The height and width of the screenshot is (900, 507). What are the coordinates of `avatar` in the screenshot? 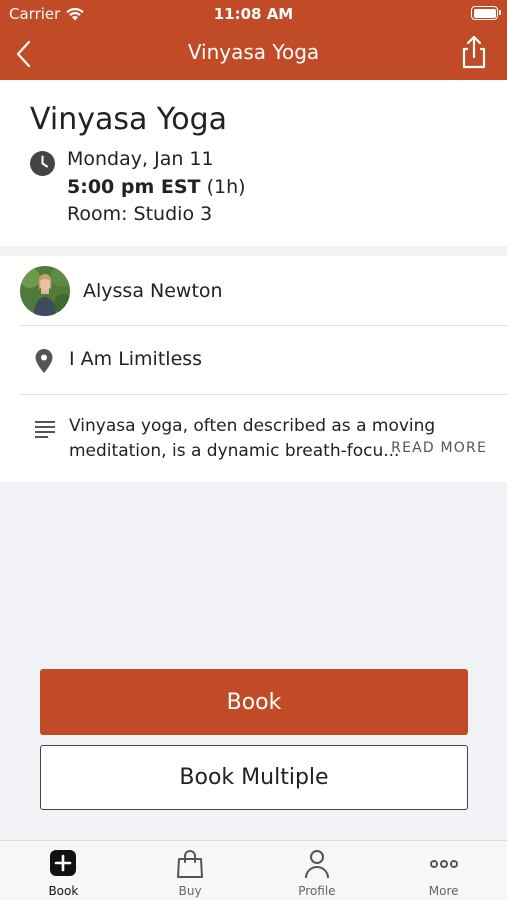 It's located at (45, 291).